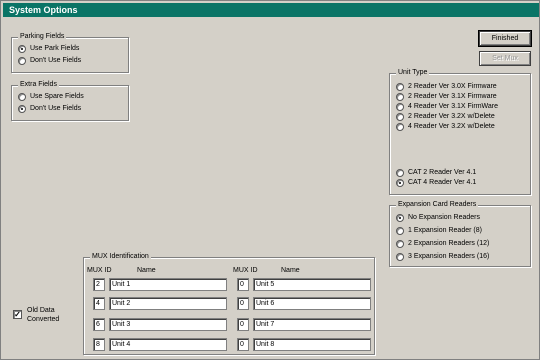 This screenshot has height=360, width=540. What do you see at coordinates (243, 284) in the screenshot?
I see `mux-id-field-5: 0` at bounding box center [243, 284].